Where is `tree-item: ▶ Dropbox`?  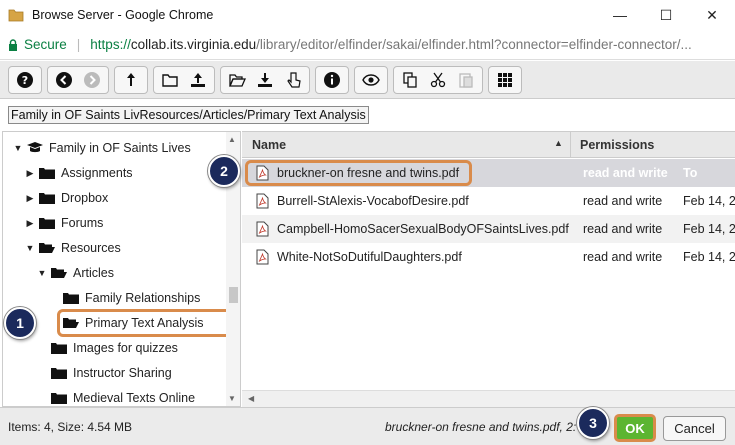 tree-item: ▶ Dropbox is located at coordinates (67, 198).